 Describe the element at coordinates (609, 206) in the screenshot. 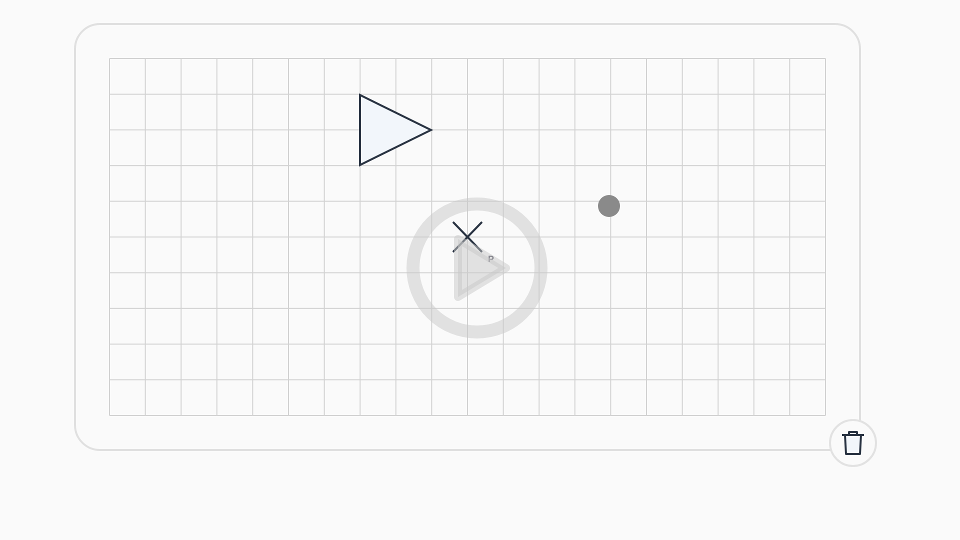

I see `point` at that location.